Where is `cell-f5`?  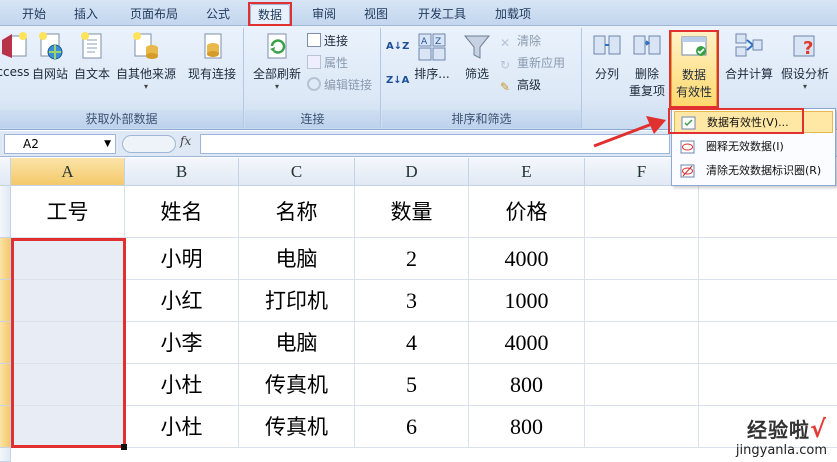 cell-f5 is located at coordinates (642, 385).